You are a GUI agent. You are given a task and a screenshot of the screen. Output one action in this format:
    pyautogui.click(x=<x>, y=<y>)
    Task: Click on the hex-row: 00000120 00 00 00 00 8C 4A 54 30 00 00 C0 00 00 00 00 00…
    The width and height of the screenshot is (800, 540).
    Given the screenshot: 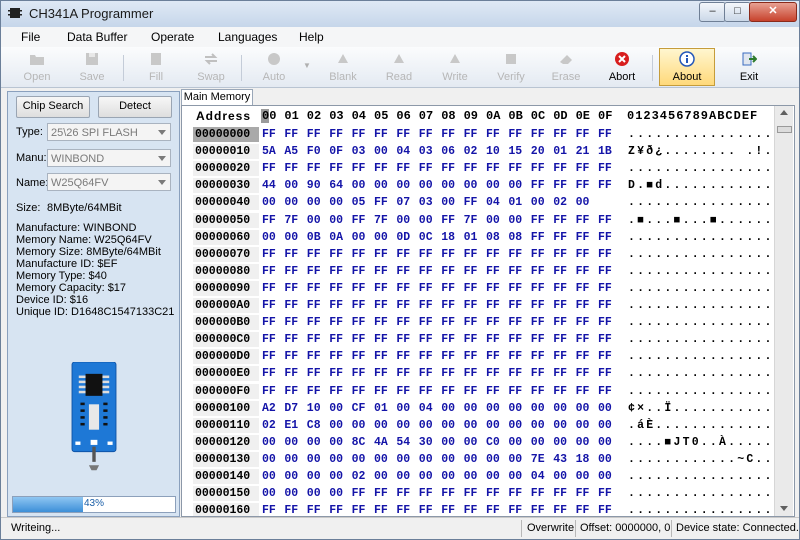 What is the action you would take?
    pyautogui.click(x=478, y=442)
    